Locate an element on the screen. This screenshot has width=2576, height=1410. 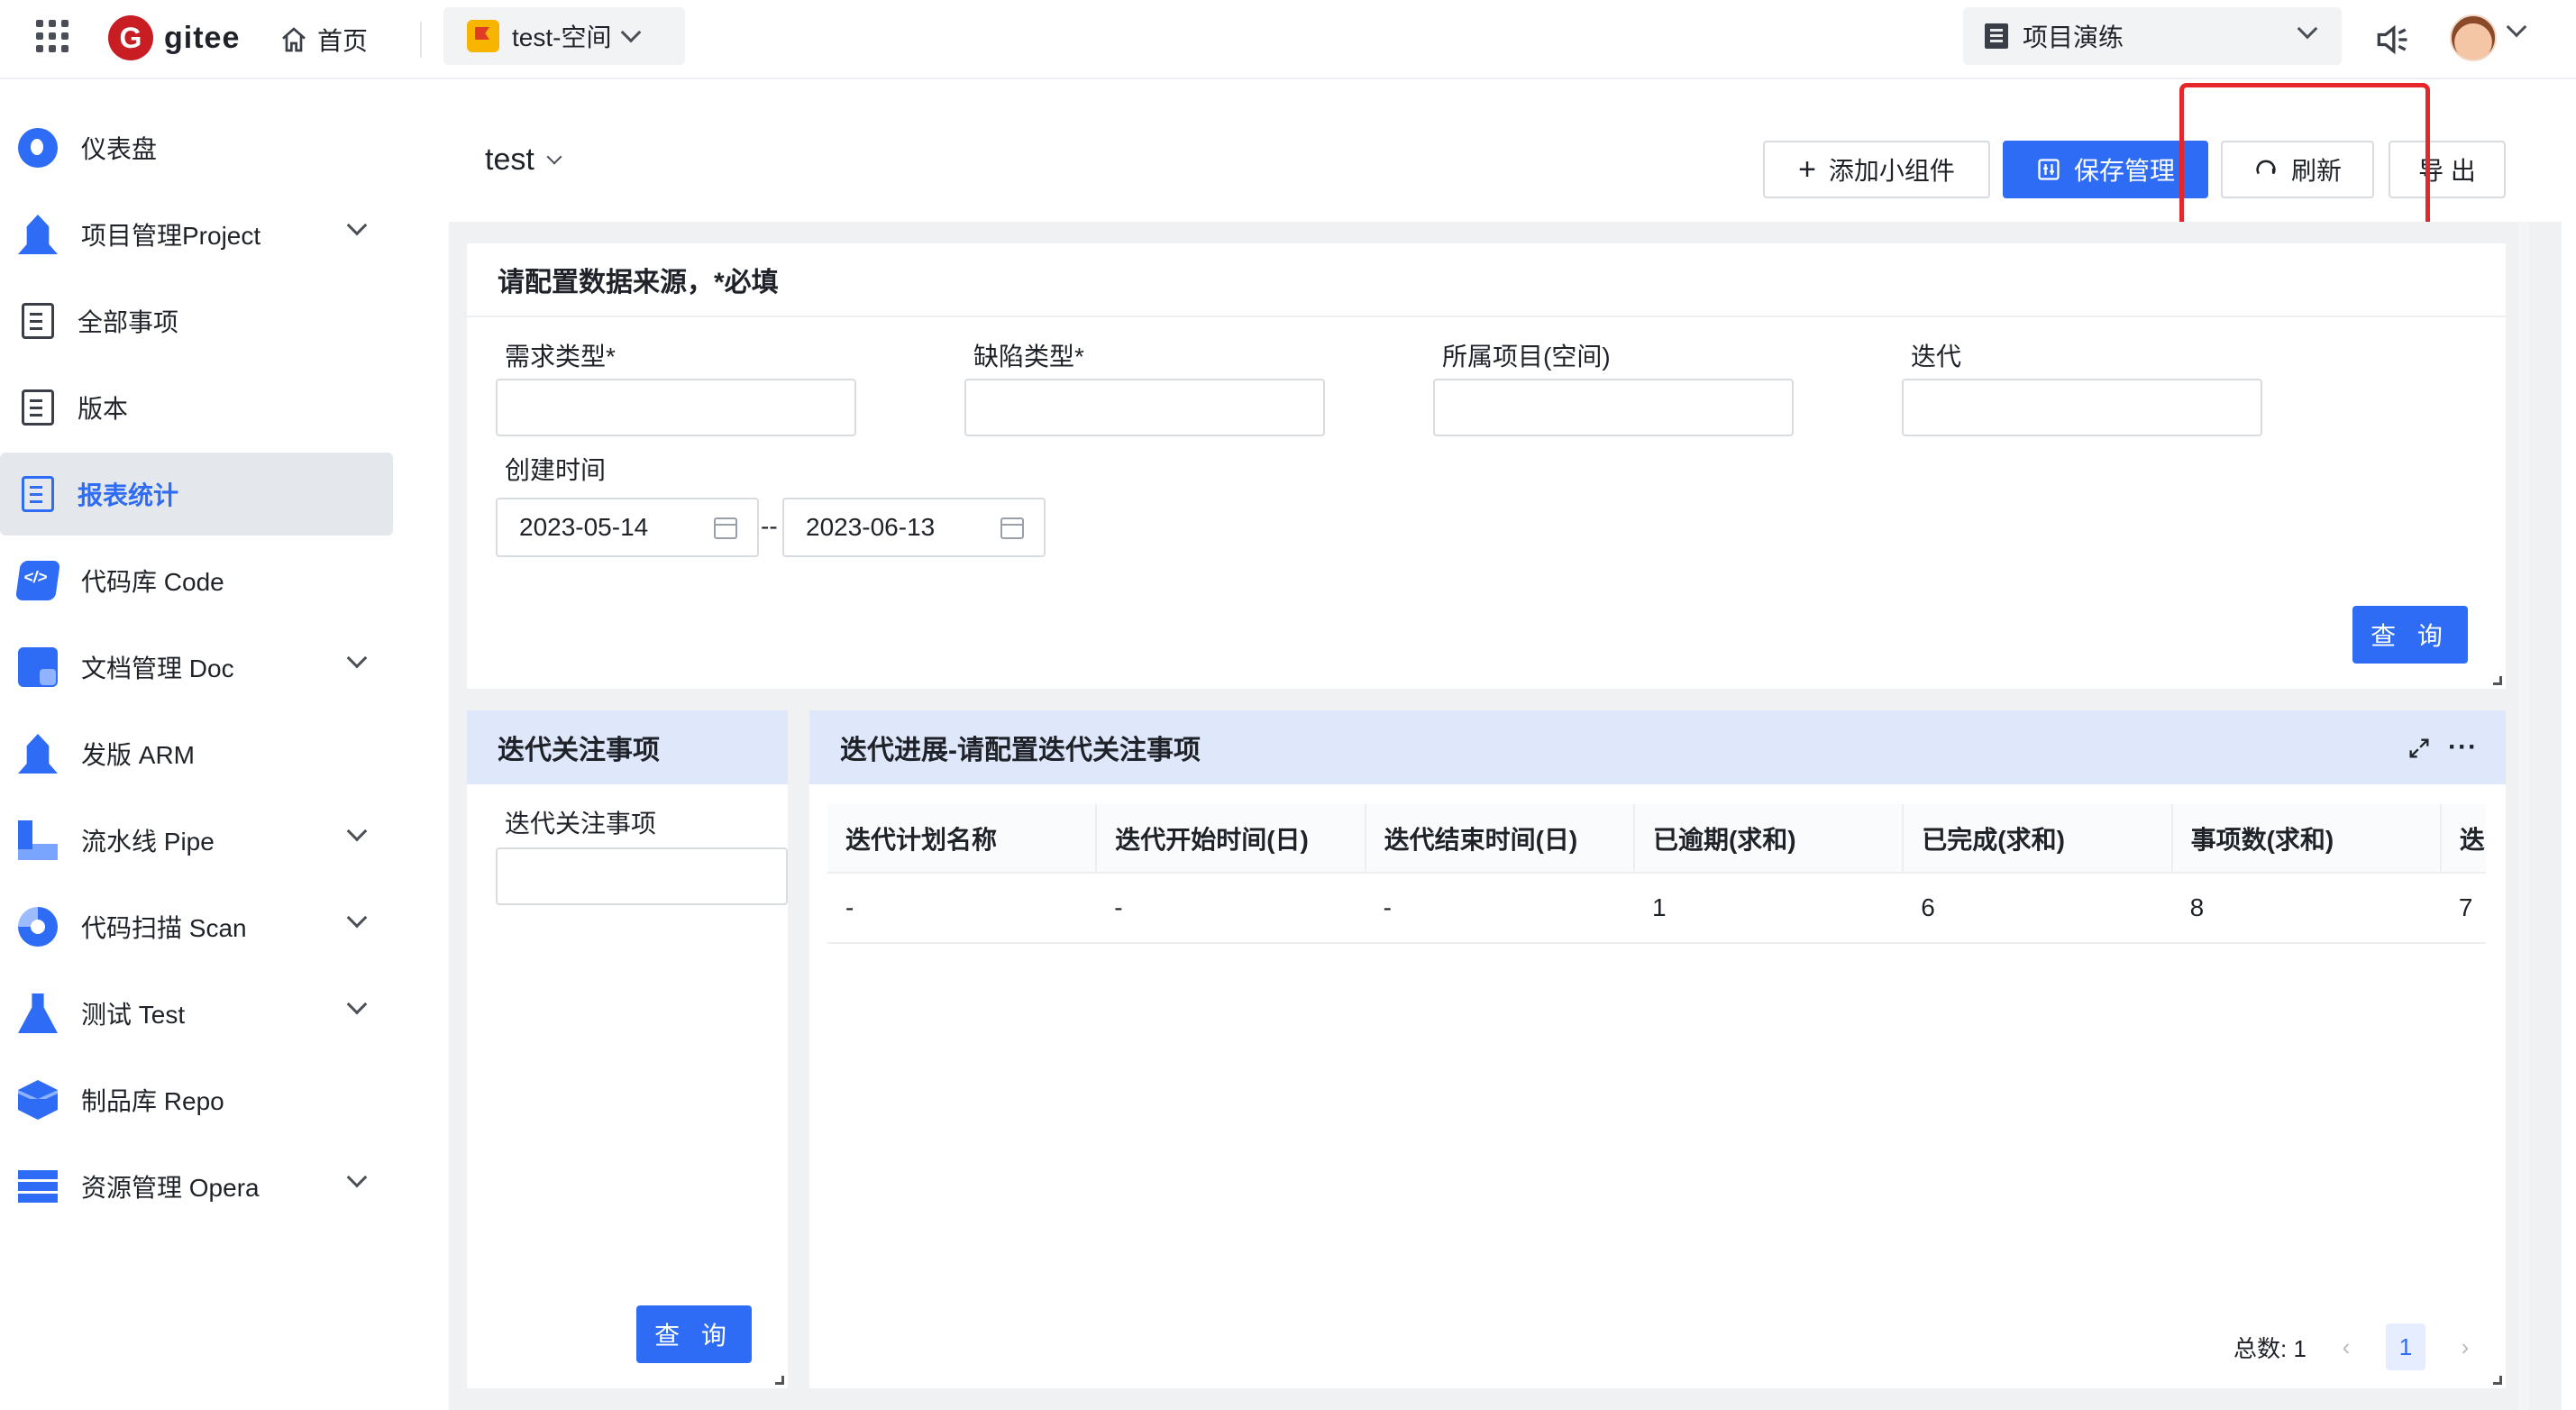
sidebar-item: 发版 ARM is located at coordinates (196, 754).